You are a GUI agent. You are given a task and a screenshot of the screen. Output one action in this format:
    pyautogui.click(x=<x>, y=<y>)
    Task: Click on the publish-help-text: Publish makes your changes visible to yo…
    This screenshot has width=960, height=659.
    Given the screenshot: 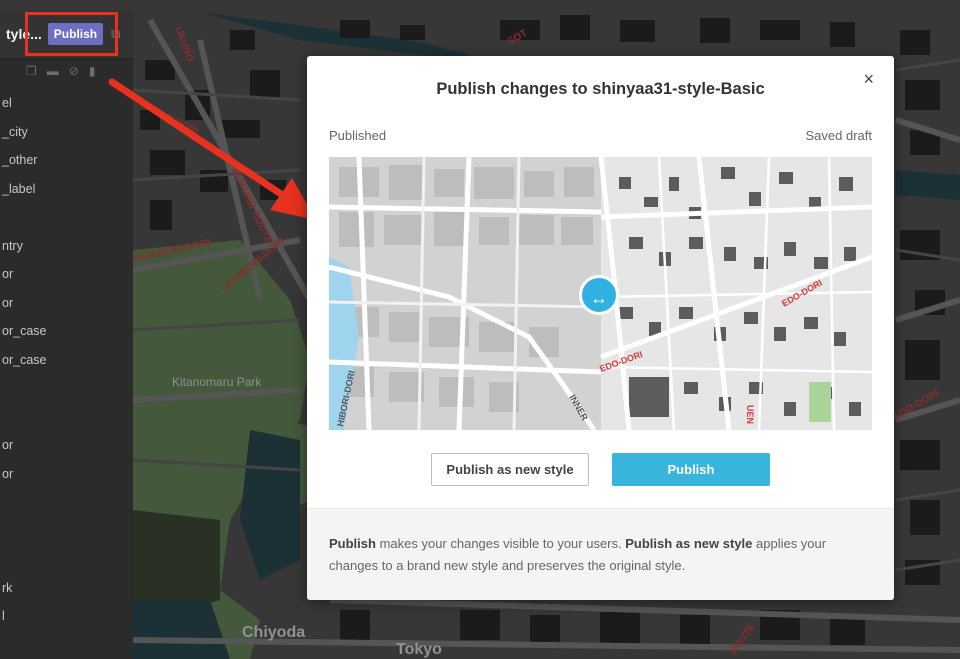 What is the action you would take?
    pyautogui.click(x=600, y=554)
    